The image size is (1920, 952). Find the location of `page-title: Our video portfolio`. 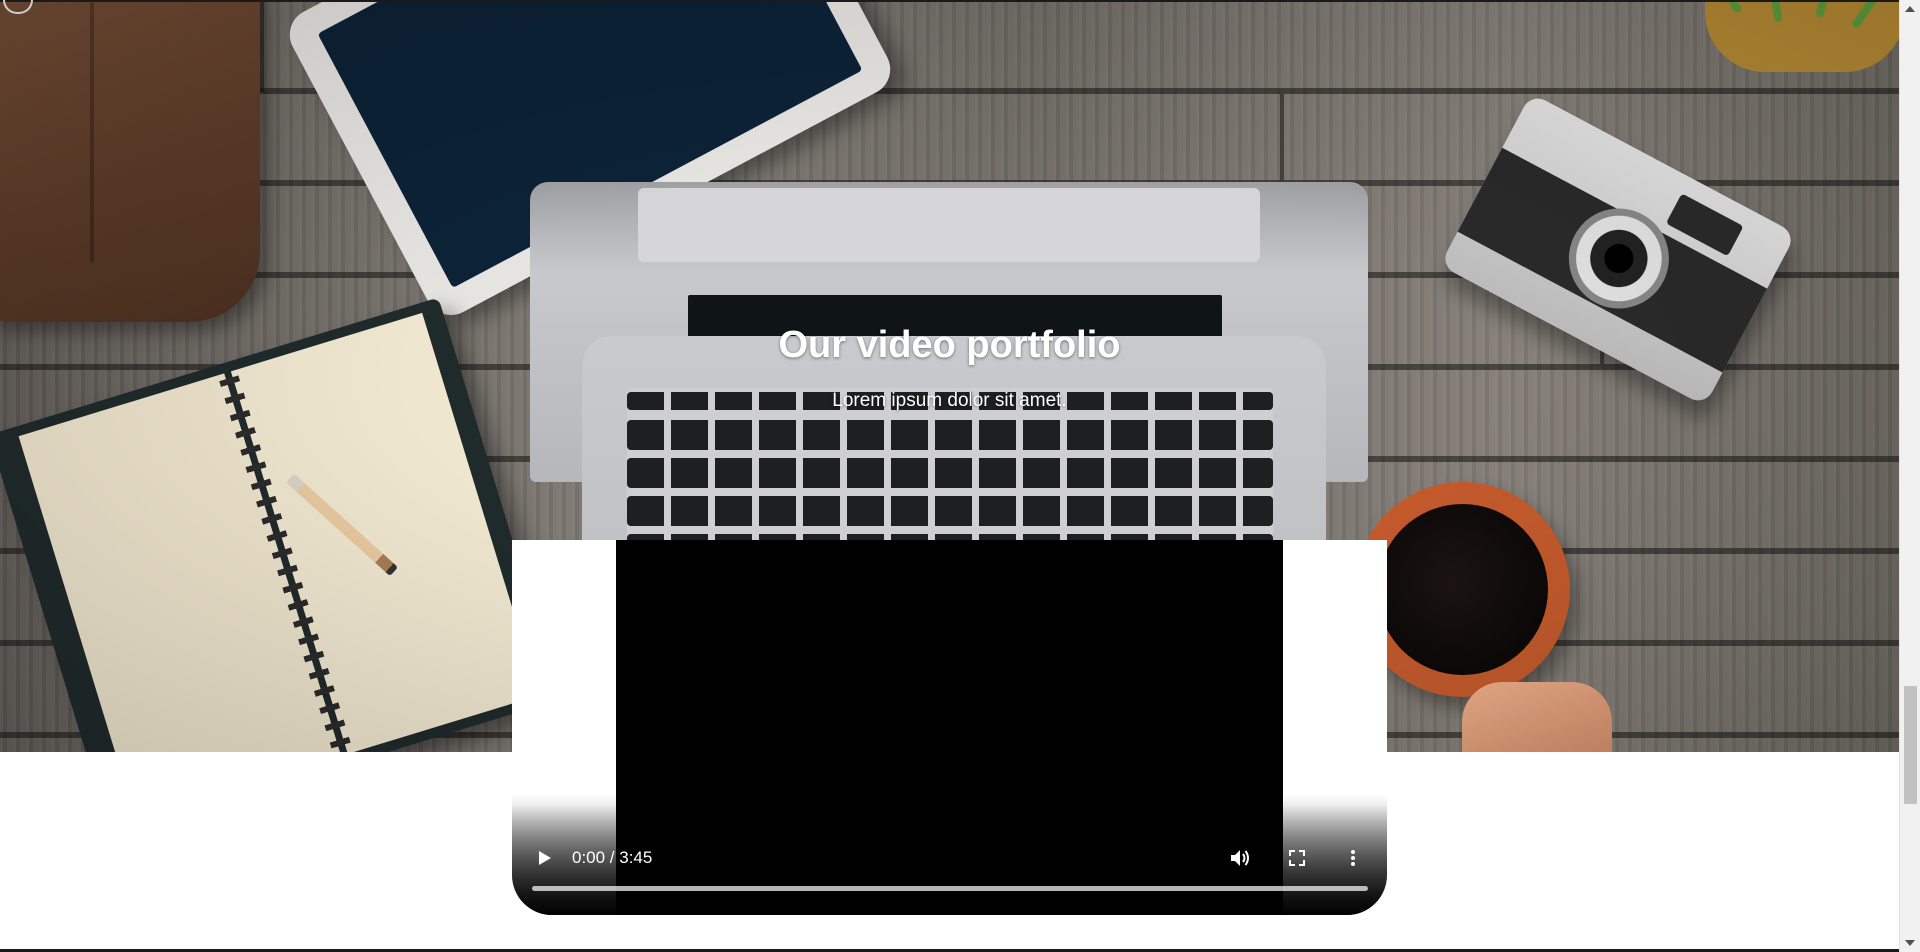

page-title: Our video portfolio is located at coordinates (949, 345).